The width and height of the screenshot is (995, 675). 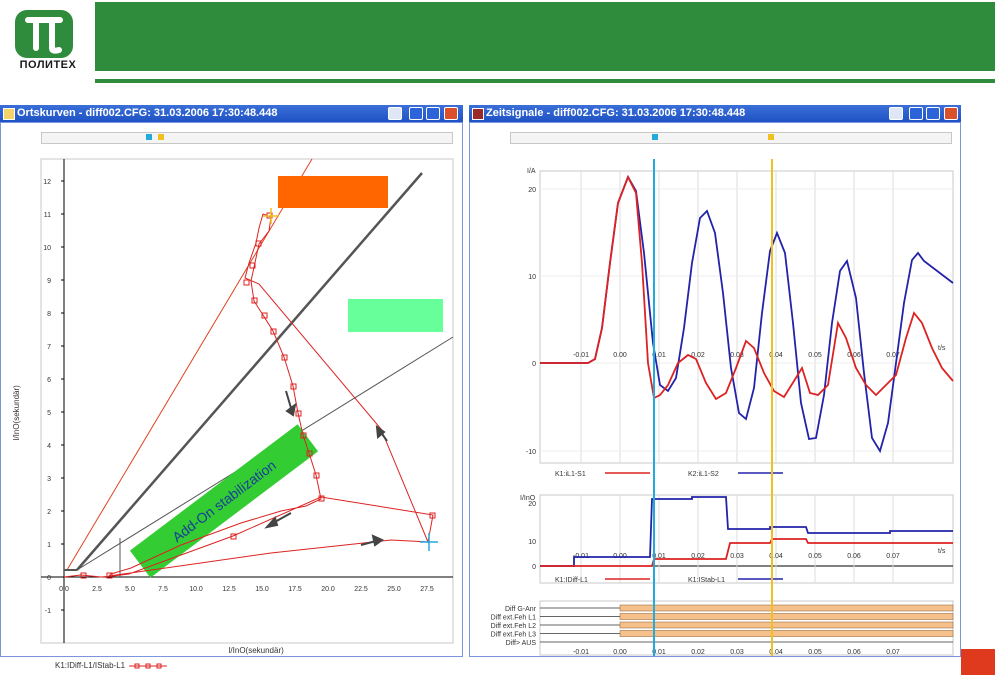 I want to click on locus-legend: K1:IDiff-L1/IStab-L1, so click(x=112, y=665).